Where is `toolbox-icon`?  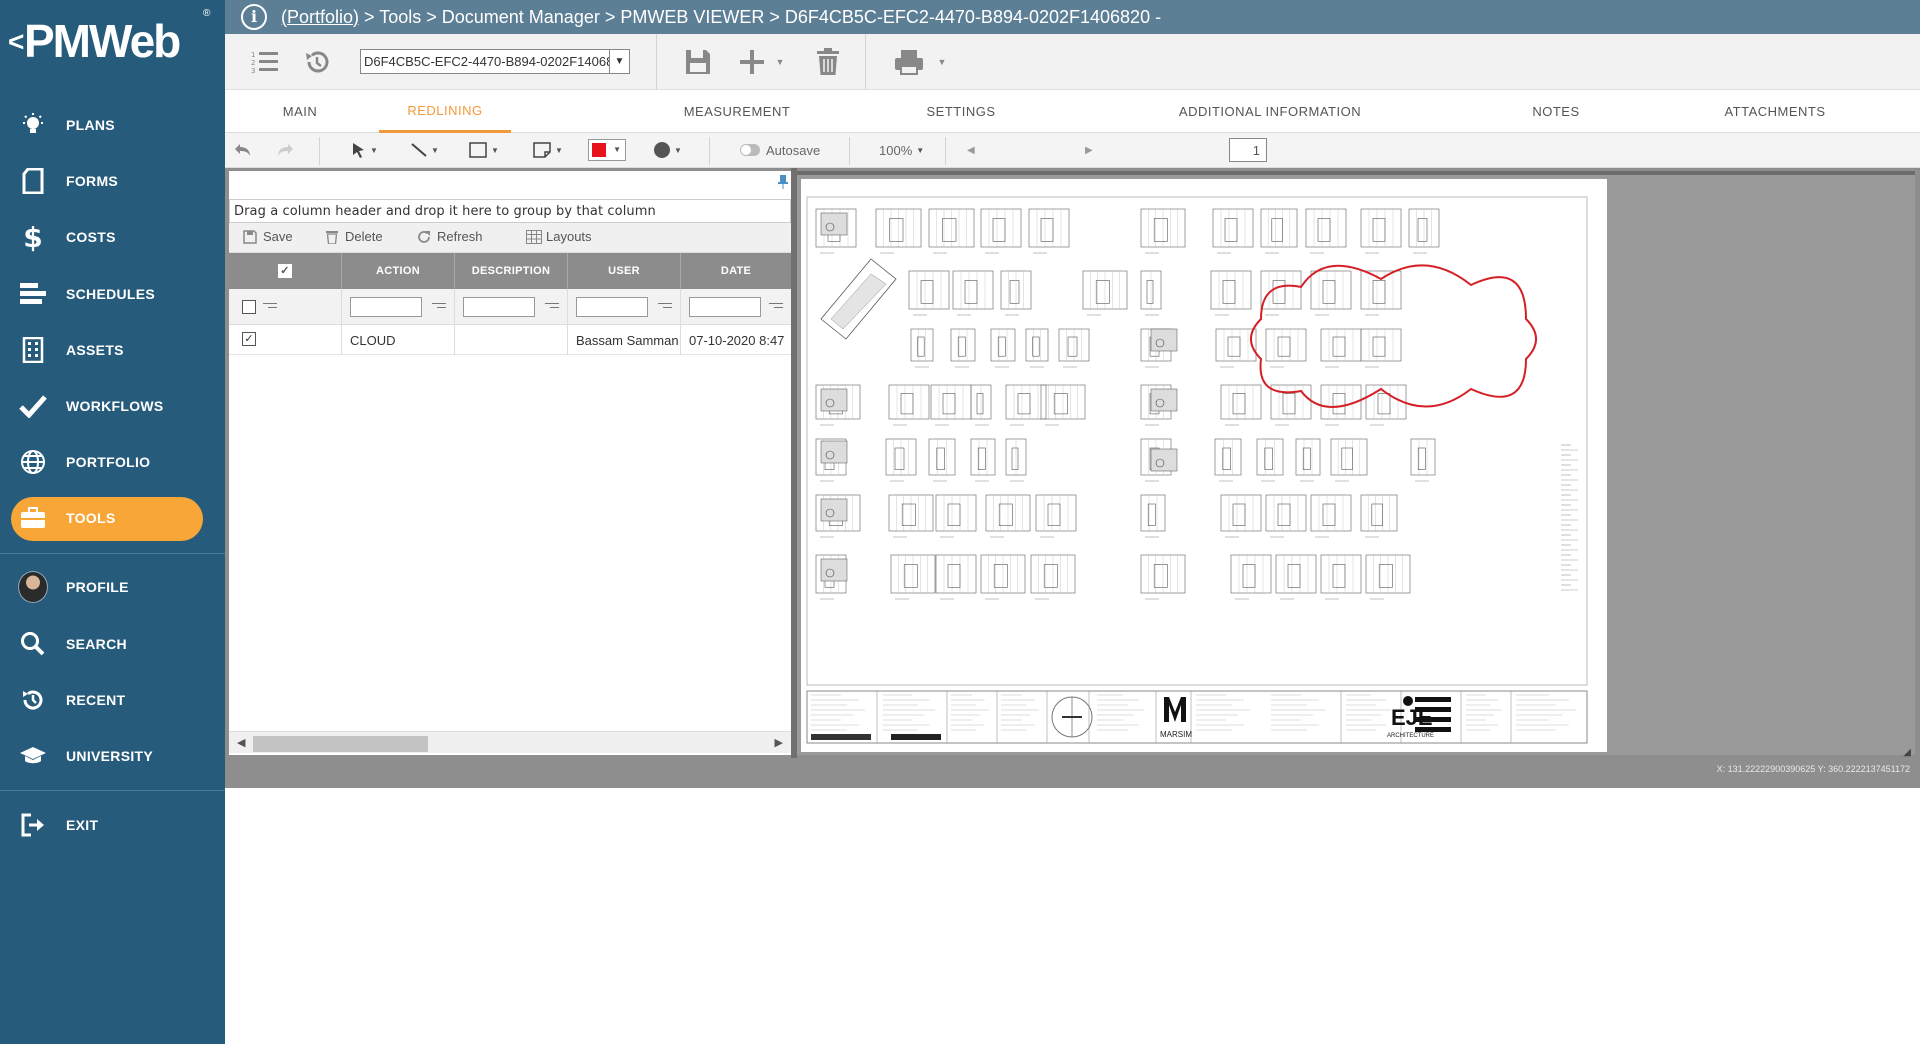
toolbox-icon is located at coordinates (33, 518).